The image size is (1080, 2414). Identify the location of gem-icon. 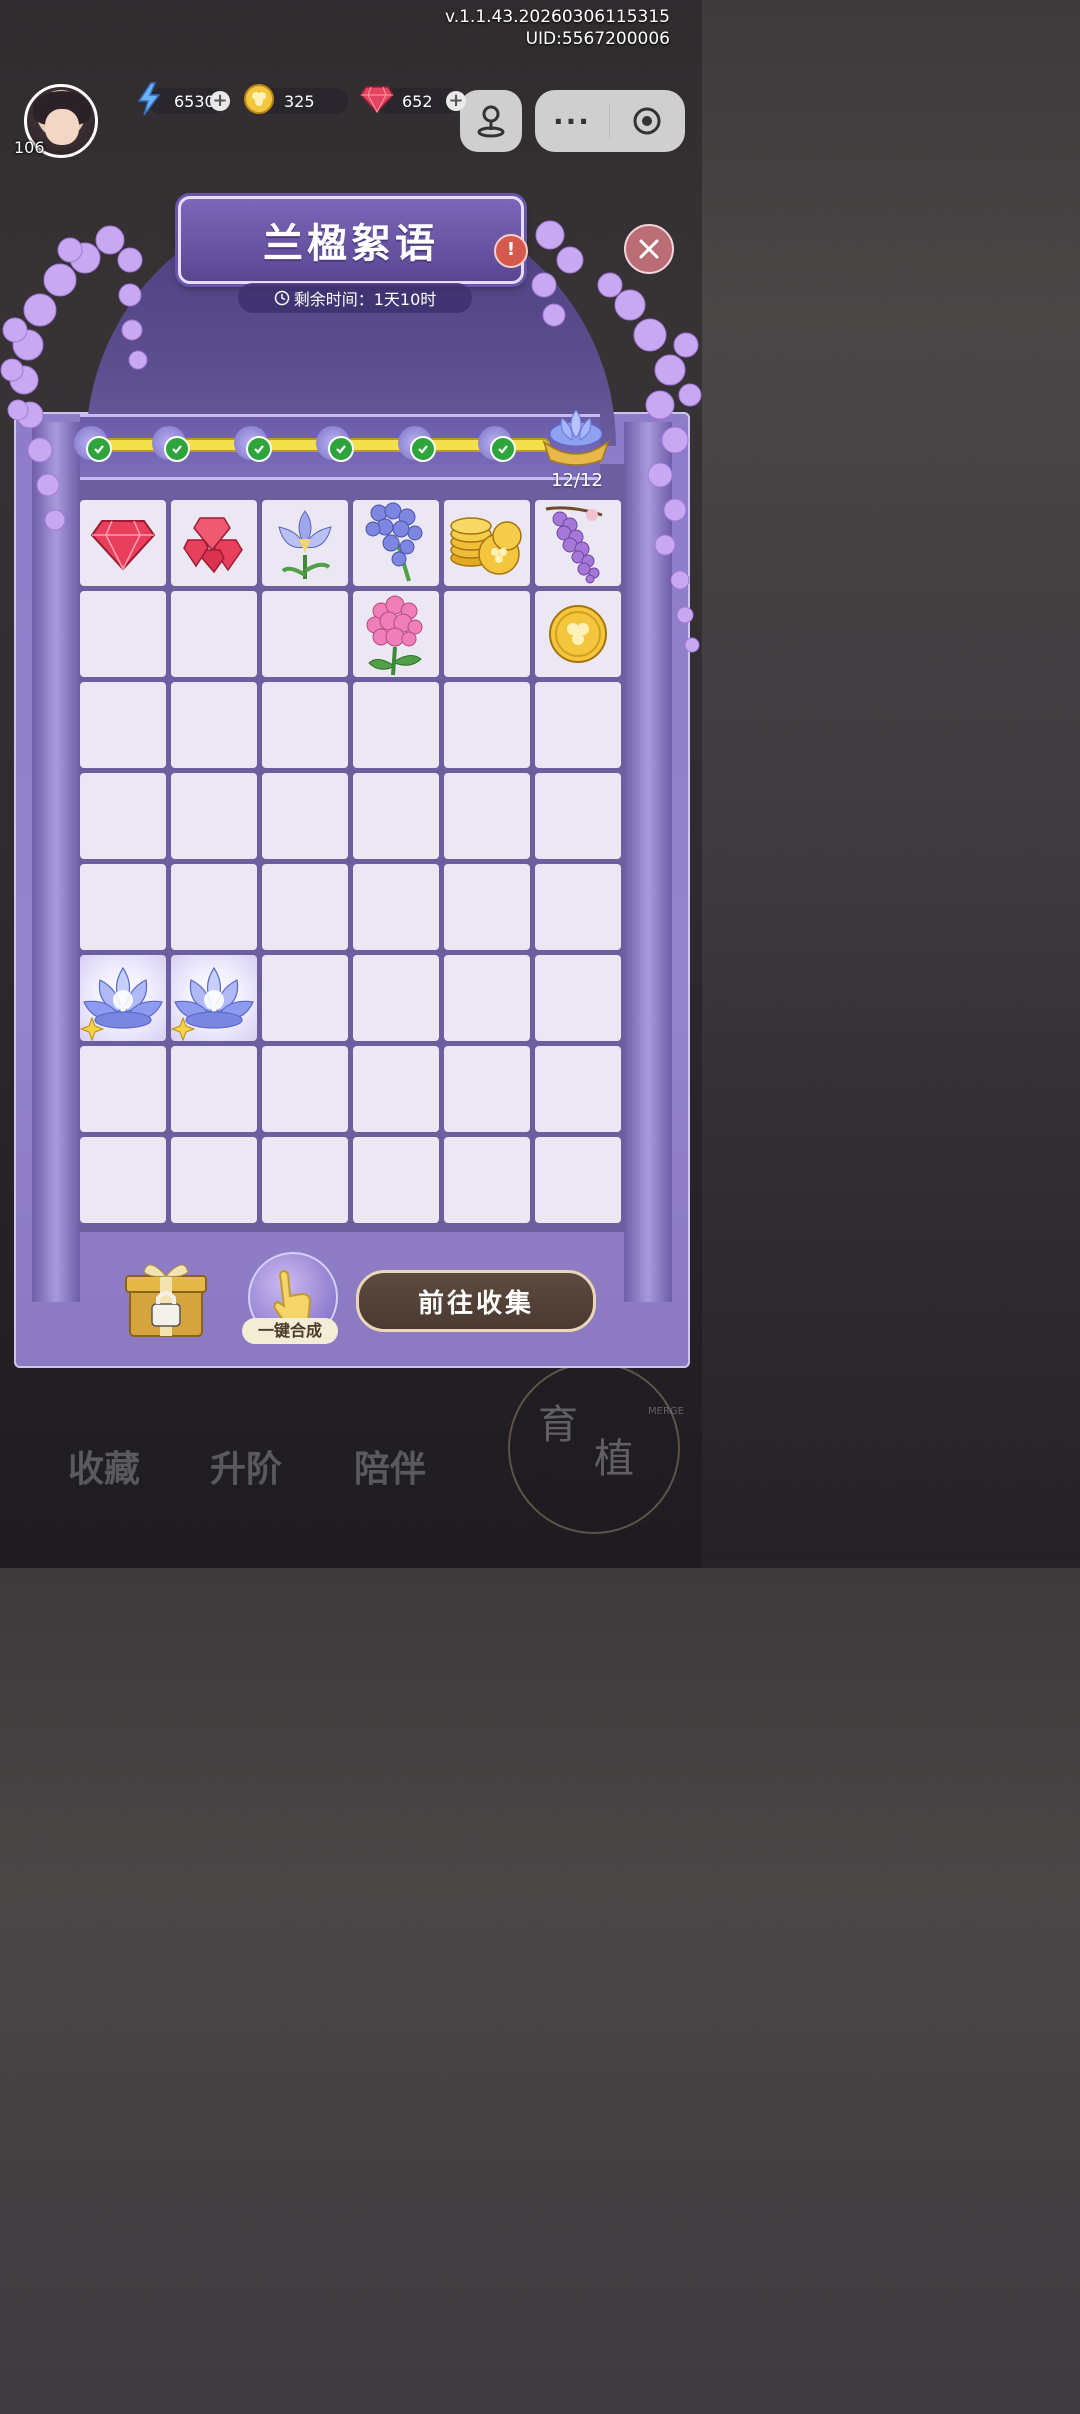
(123, 543).